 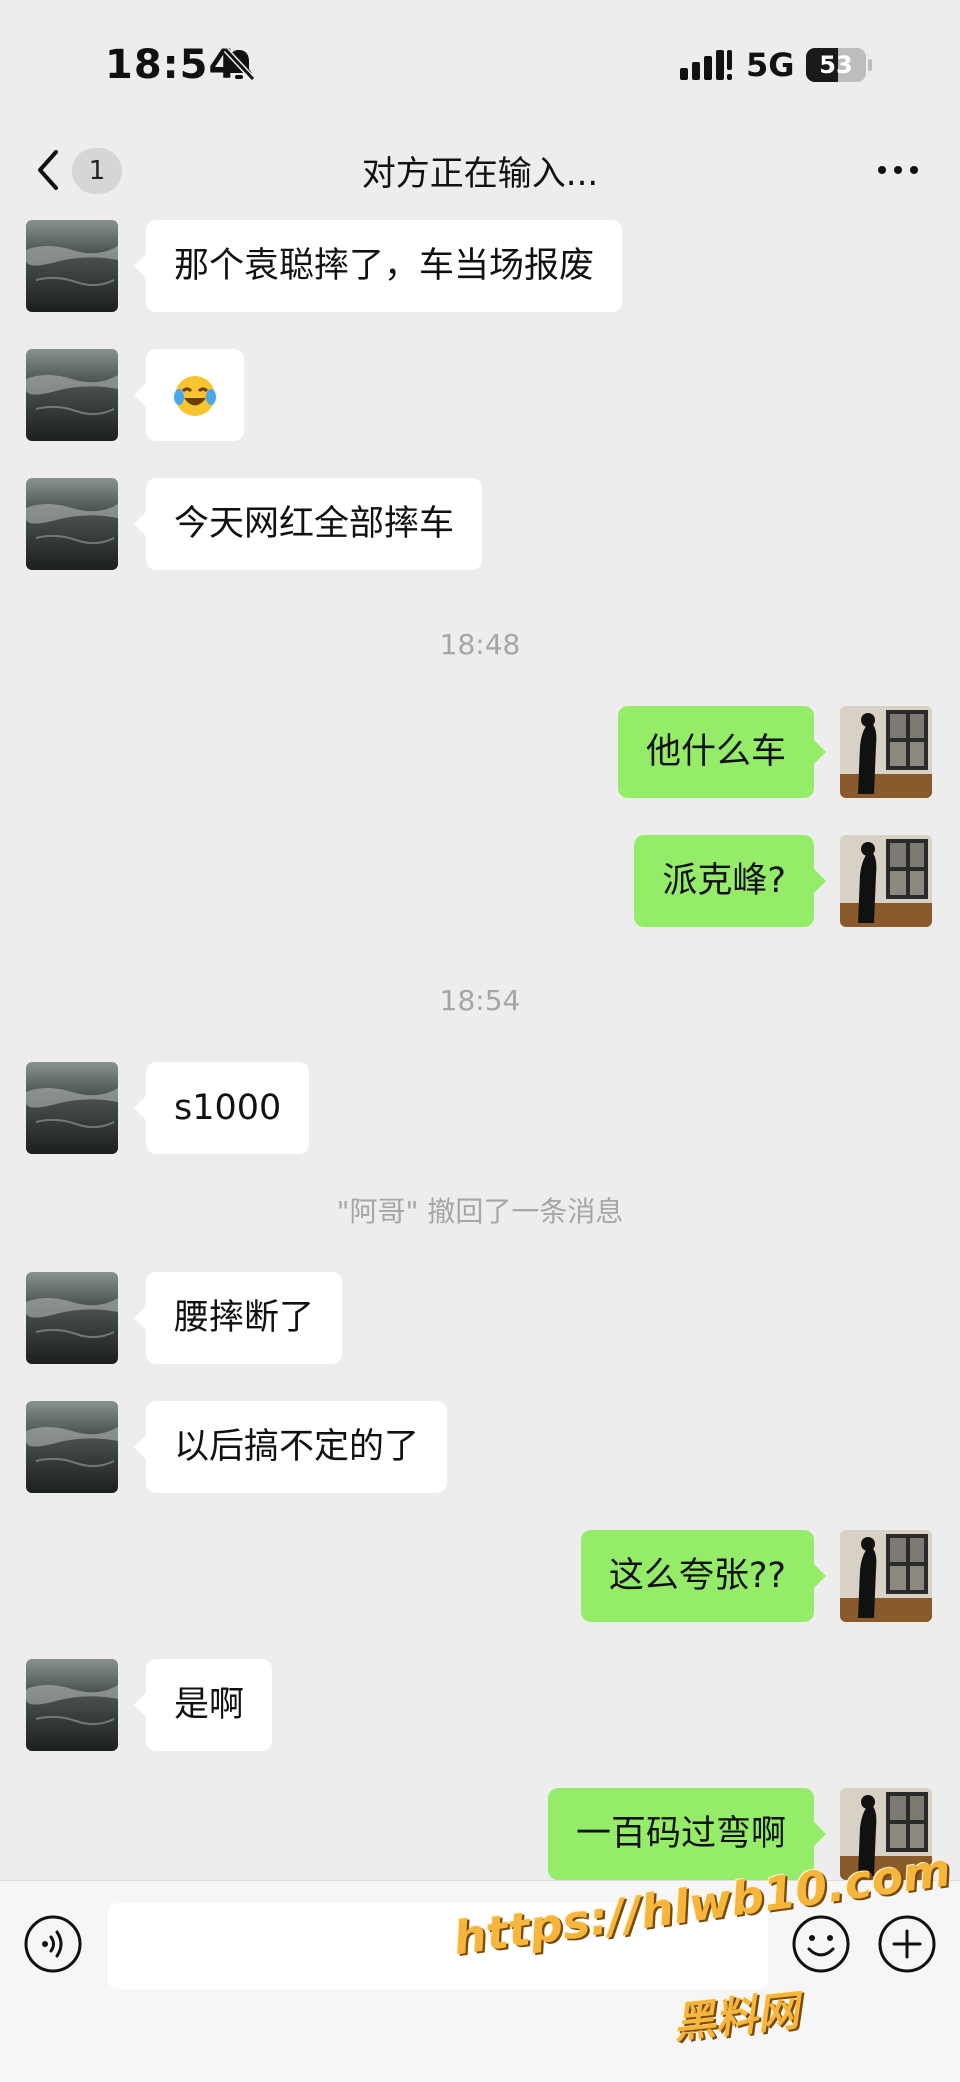 I want to click on emoji-picker-icon, so click(x=821, y=1944).